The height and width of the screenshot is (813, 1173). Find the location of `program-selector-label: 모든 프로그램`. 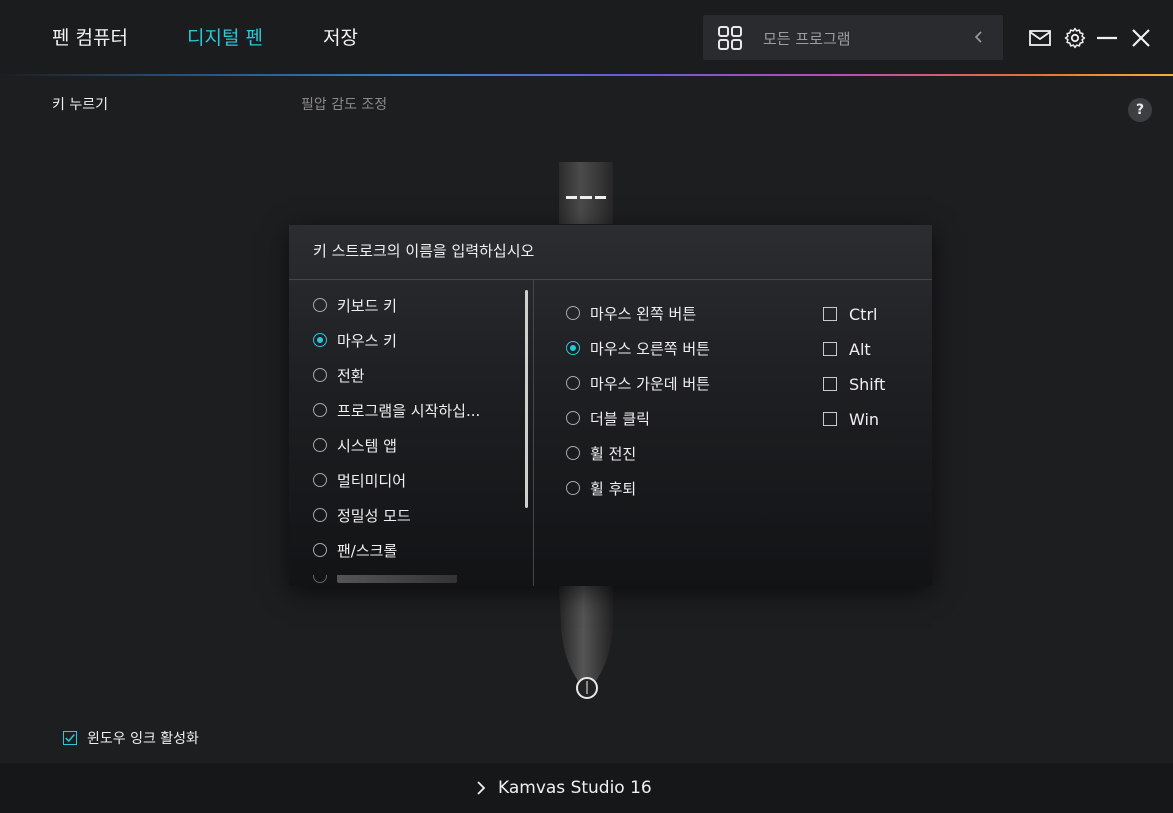

program-selector-label: 모든 프로그램 is located at coordinates (807, 39).